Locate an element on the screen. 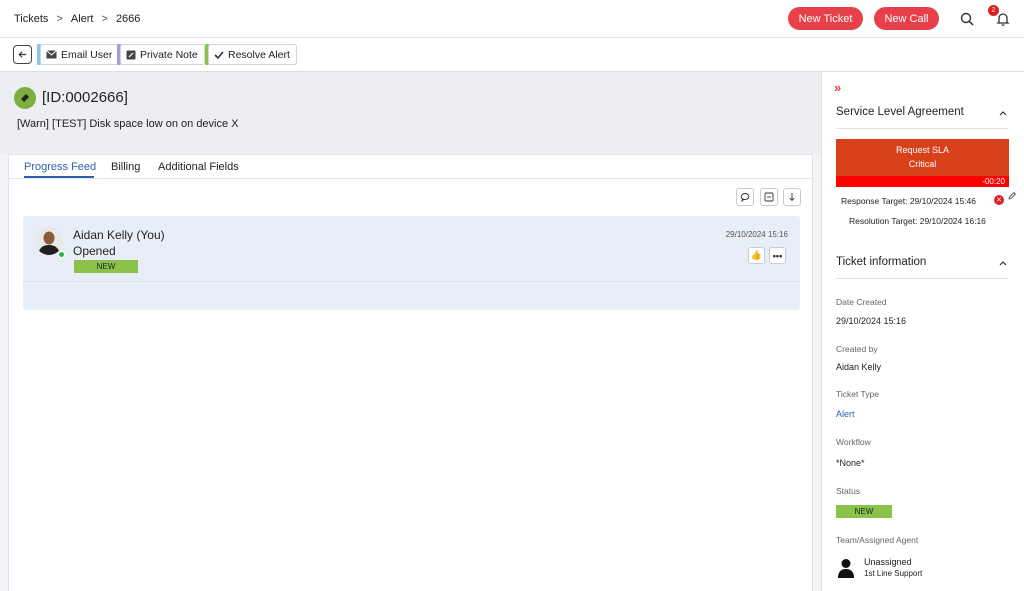  ticket-info-section-title: Ticket information is located at coordinates (881, 262).